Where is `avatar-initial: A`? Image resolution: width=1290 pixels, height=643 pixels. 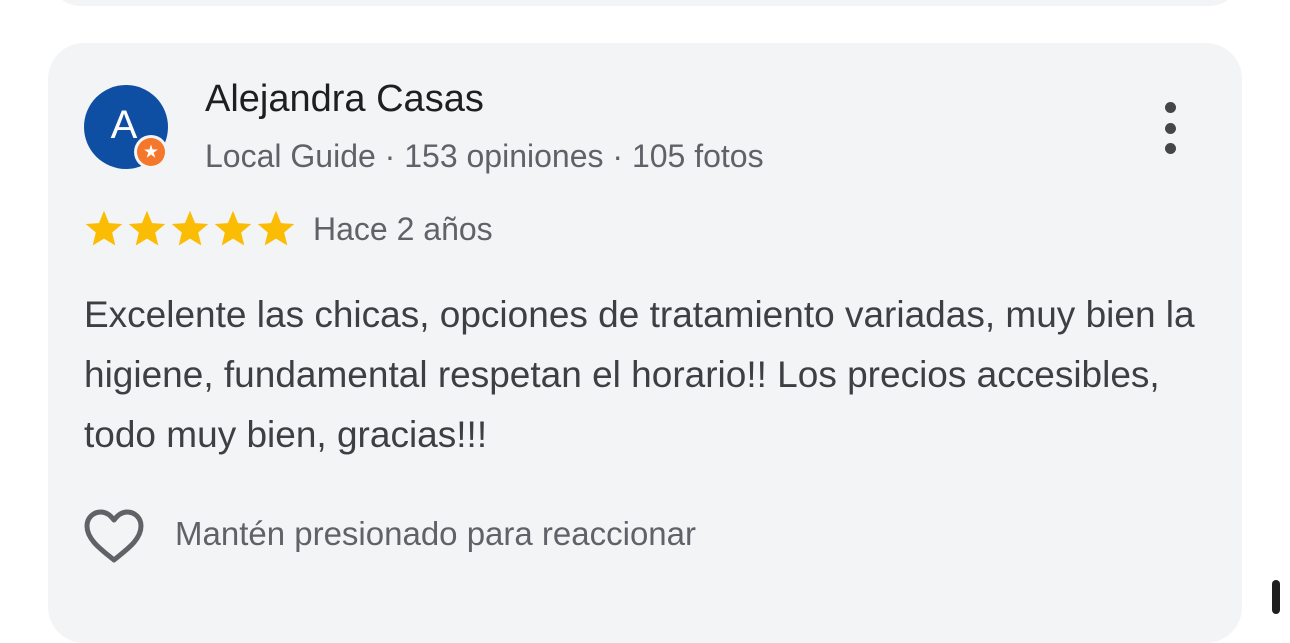
avatar-initial: A is located at coordinates (124, 124).